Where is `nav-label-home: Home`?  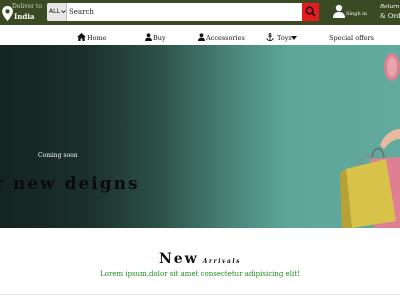
nav-label-home: Home is located at coordinates (97, 38).